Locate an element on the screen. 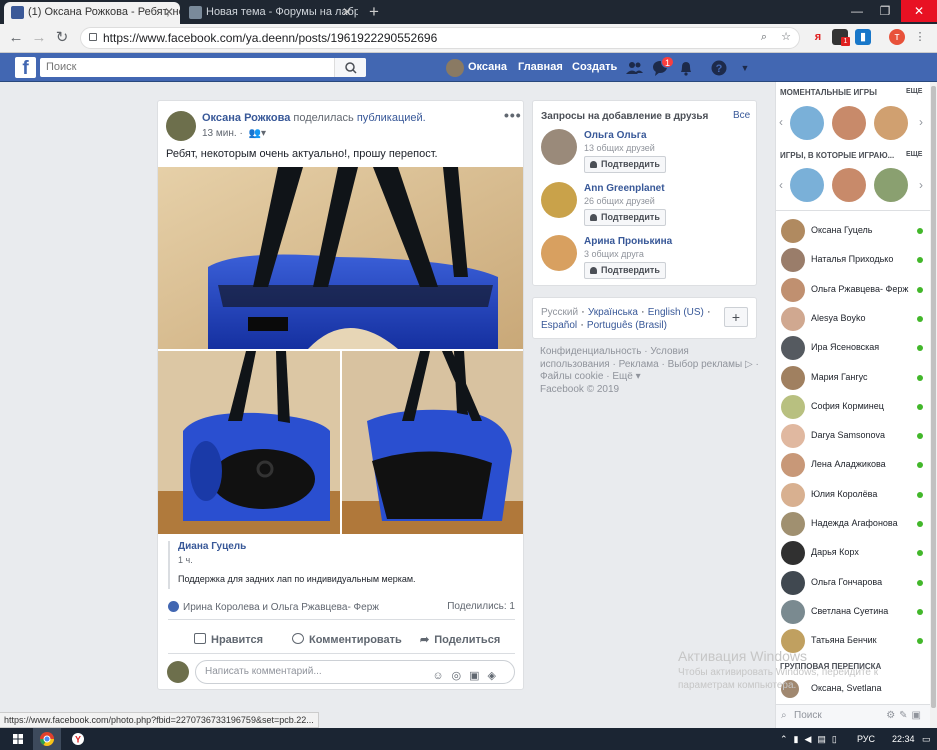 This screenshot has height=750, width=937. chevron-down-icon: ▼ is located at coordinates (745, 68).